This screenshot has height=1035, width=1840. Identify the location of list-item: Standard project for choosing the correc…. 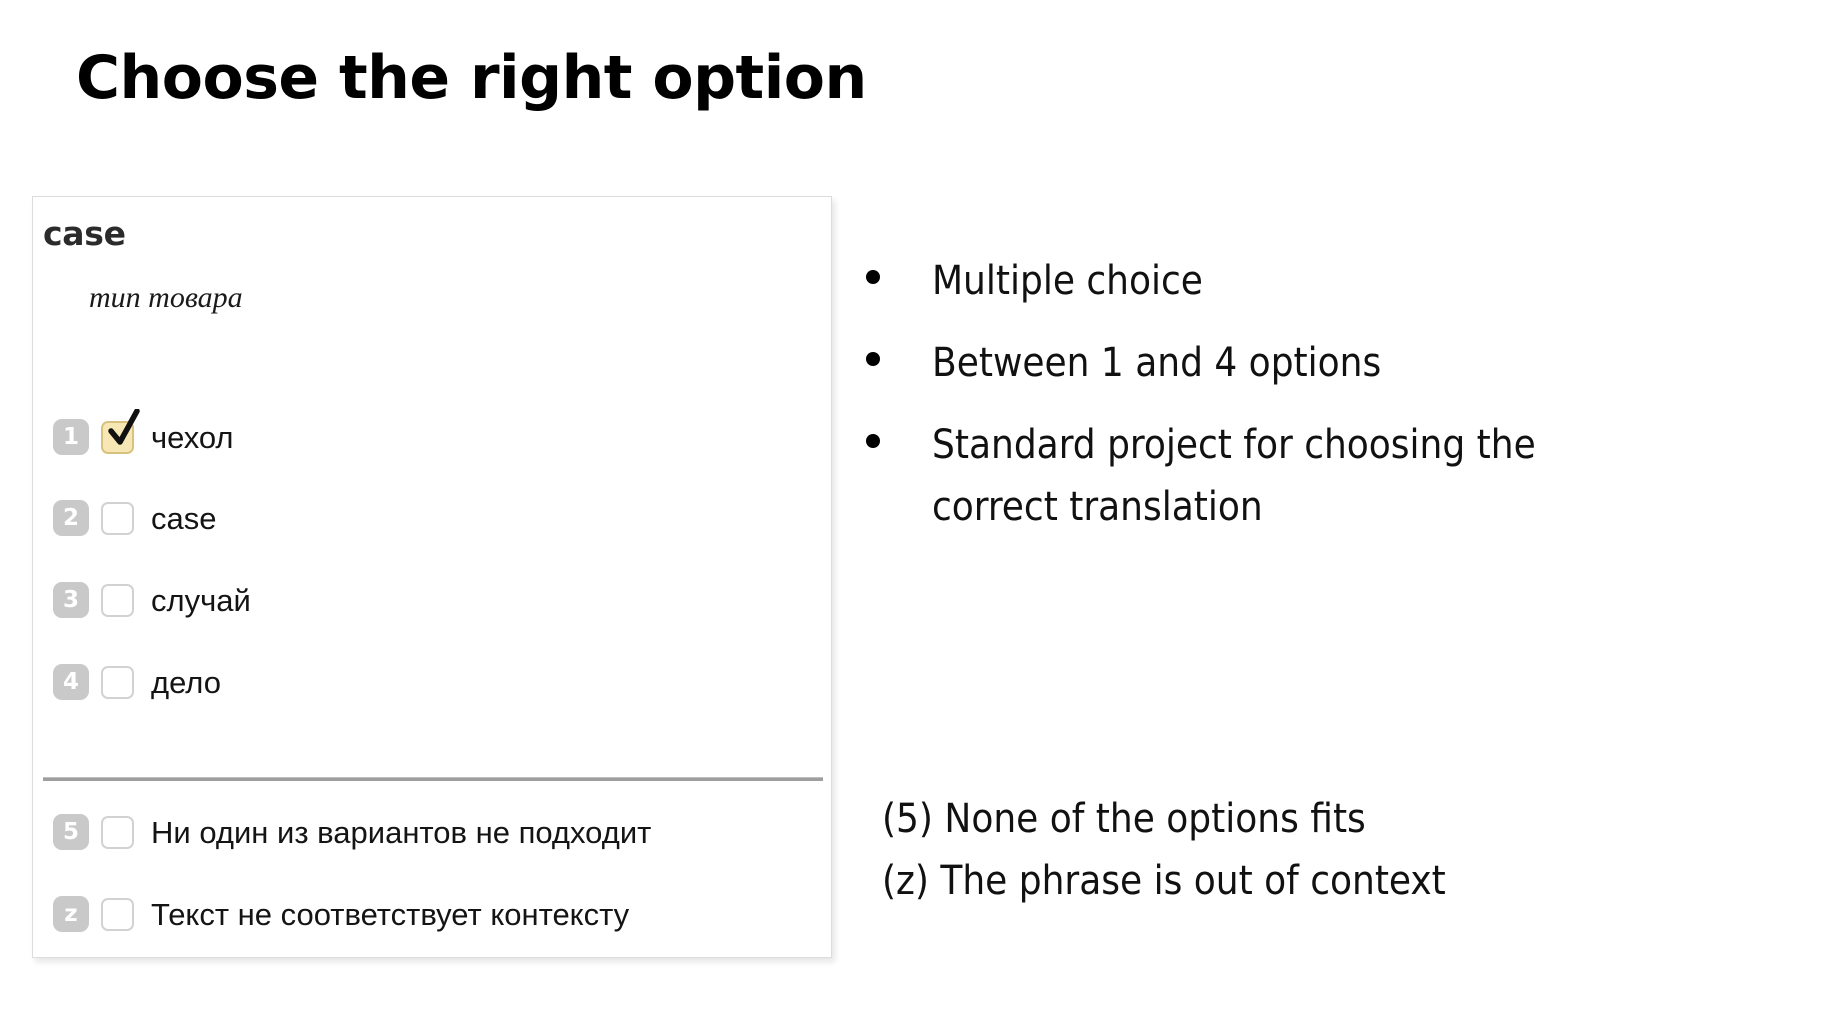
(1236, 476).